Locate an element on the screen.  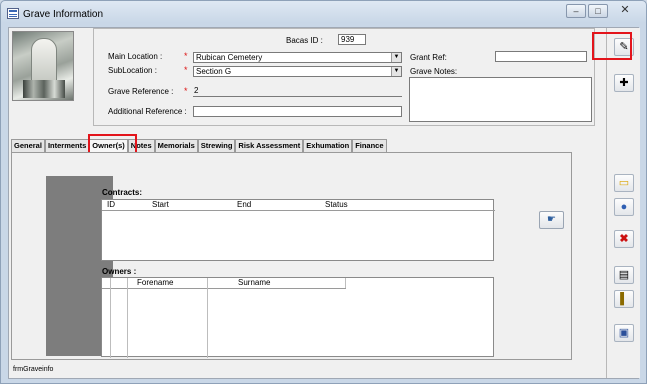
main-location-combo: Rubican Cemetery ▼ is located at coordinates (297, 57).